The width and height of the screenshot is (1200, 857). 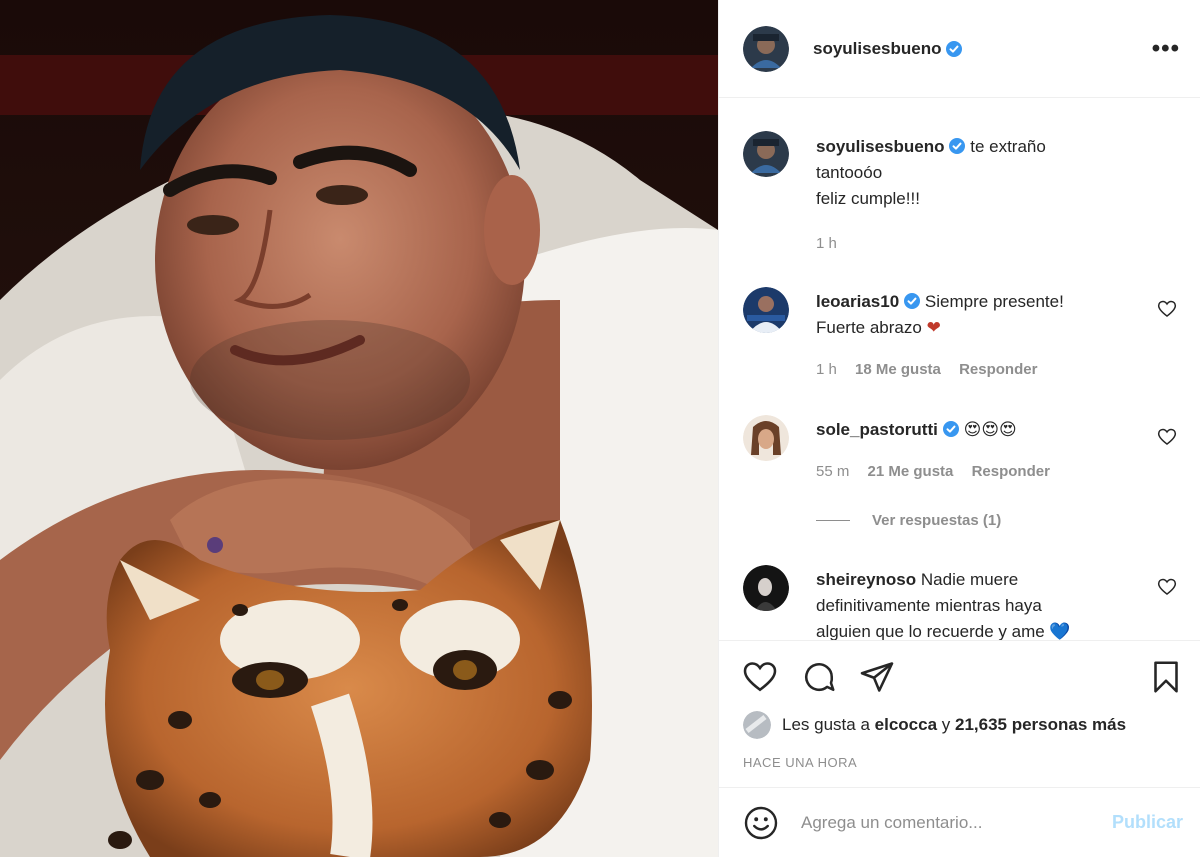 I want to click on comment-line-3: alguien que lo recuerde y ame 💙, so click(x=943, y=631).